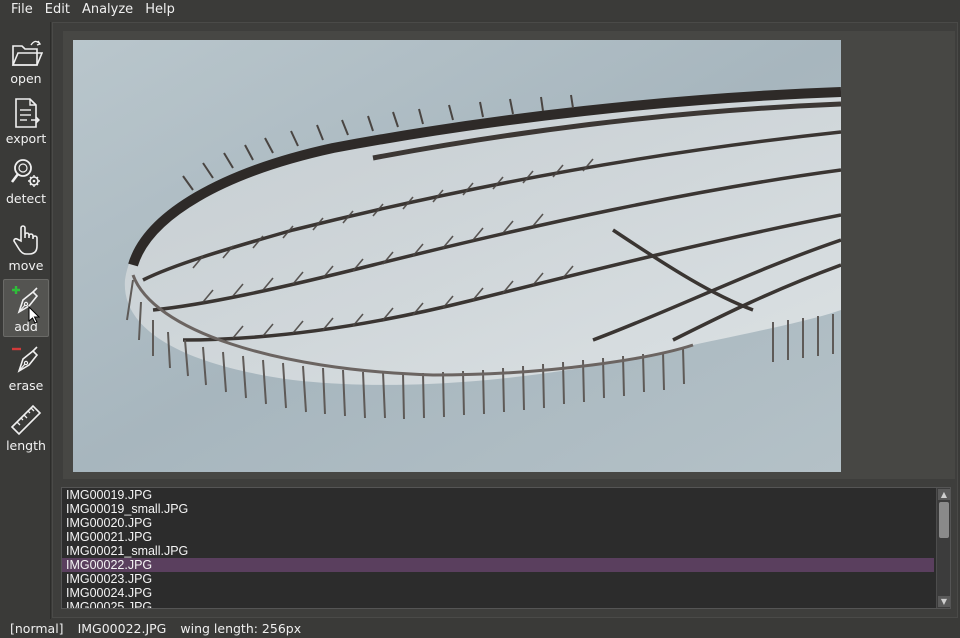 The image size is (960, 638). I want to click on detect-button: detect, so click(26, 181).